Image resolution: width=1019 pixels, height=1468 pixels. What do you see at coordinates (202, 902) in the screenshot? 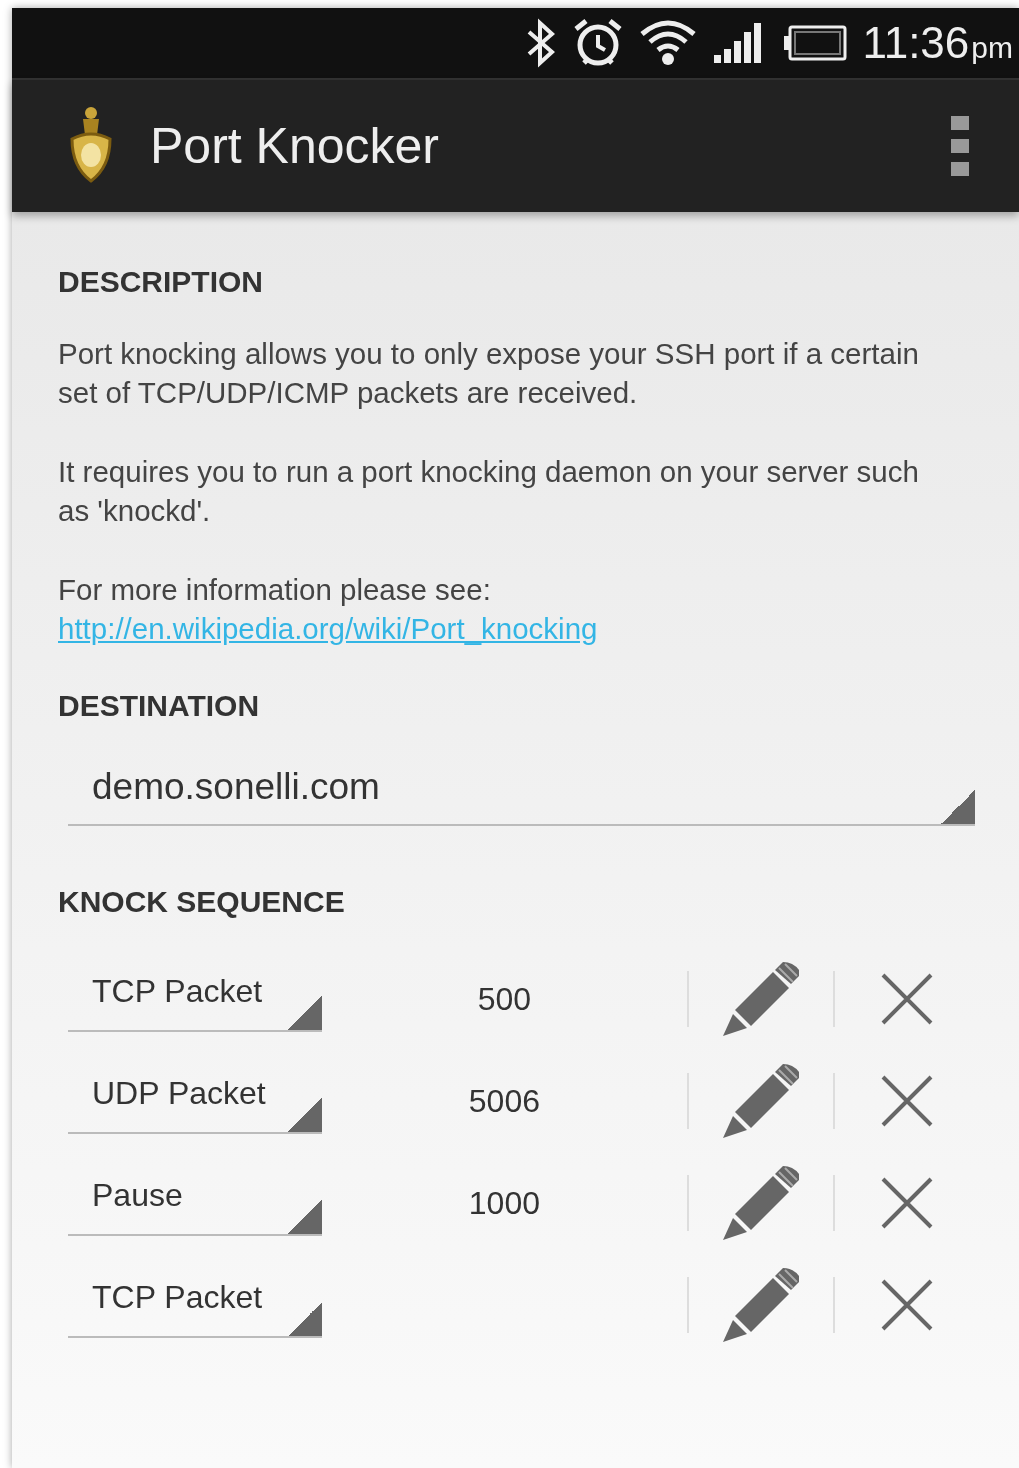
I see `section-heading: KNOCK SEQUENCE` at bounding box center [202, 902].